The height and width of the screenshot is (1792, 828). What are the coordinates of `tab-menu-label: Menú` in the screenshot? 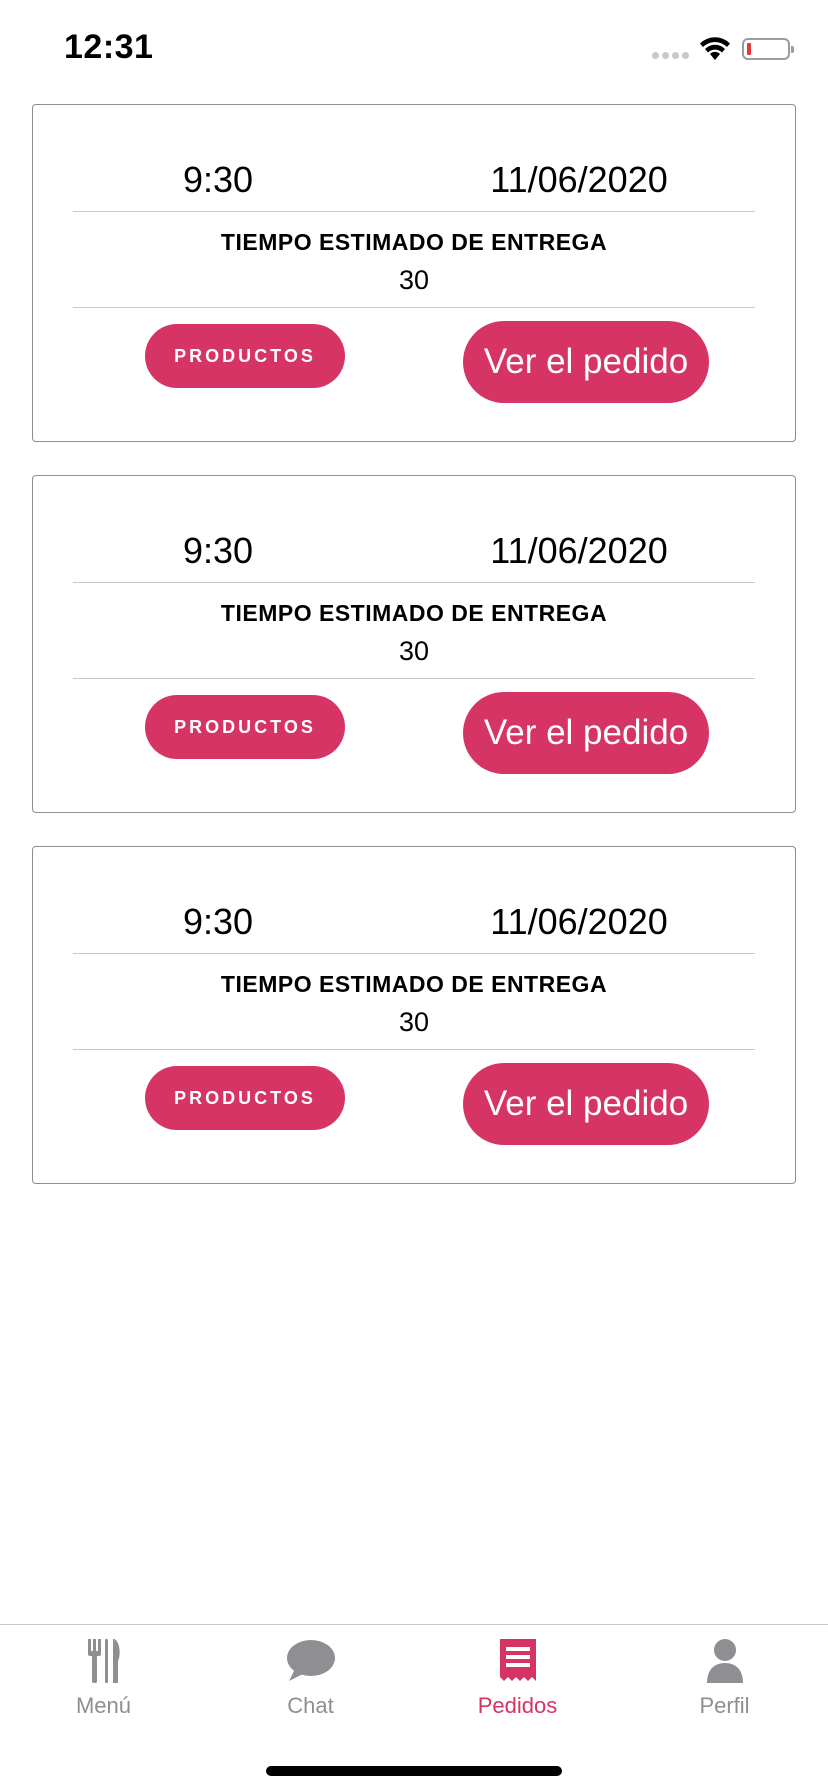 It's located at (103, 1705).